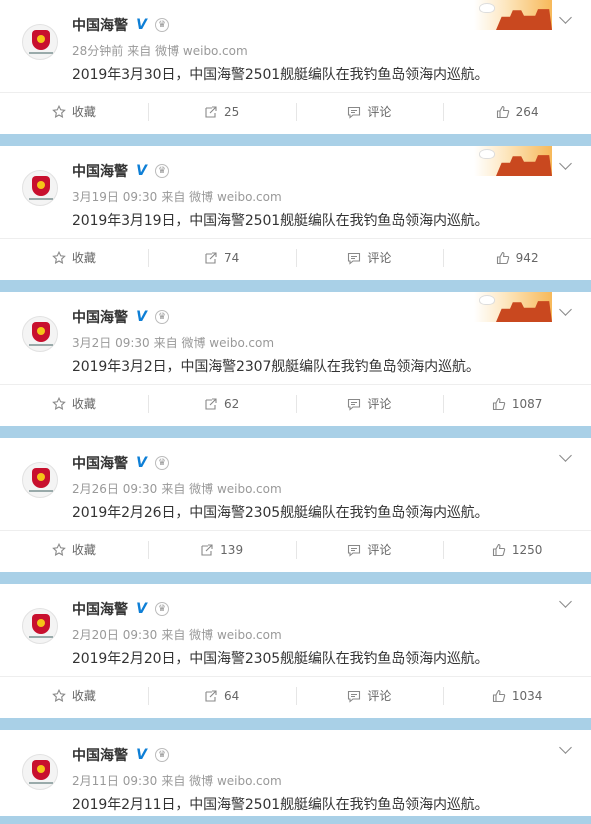  What do you see at coordinates (280, 75) in the screenshot?
I see `post-text: 2019年3月30日，中国海警2501舰艇编队在我钓鱼岛领海内巡航。` at bounding box center [280, 75].